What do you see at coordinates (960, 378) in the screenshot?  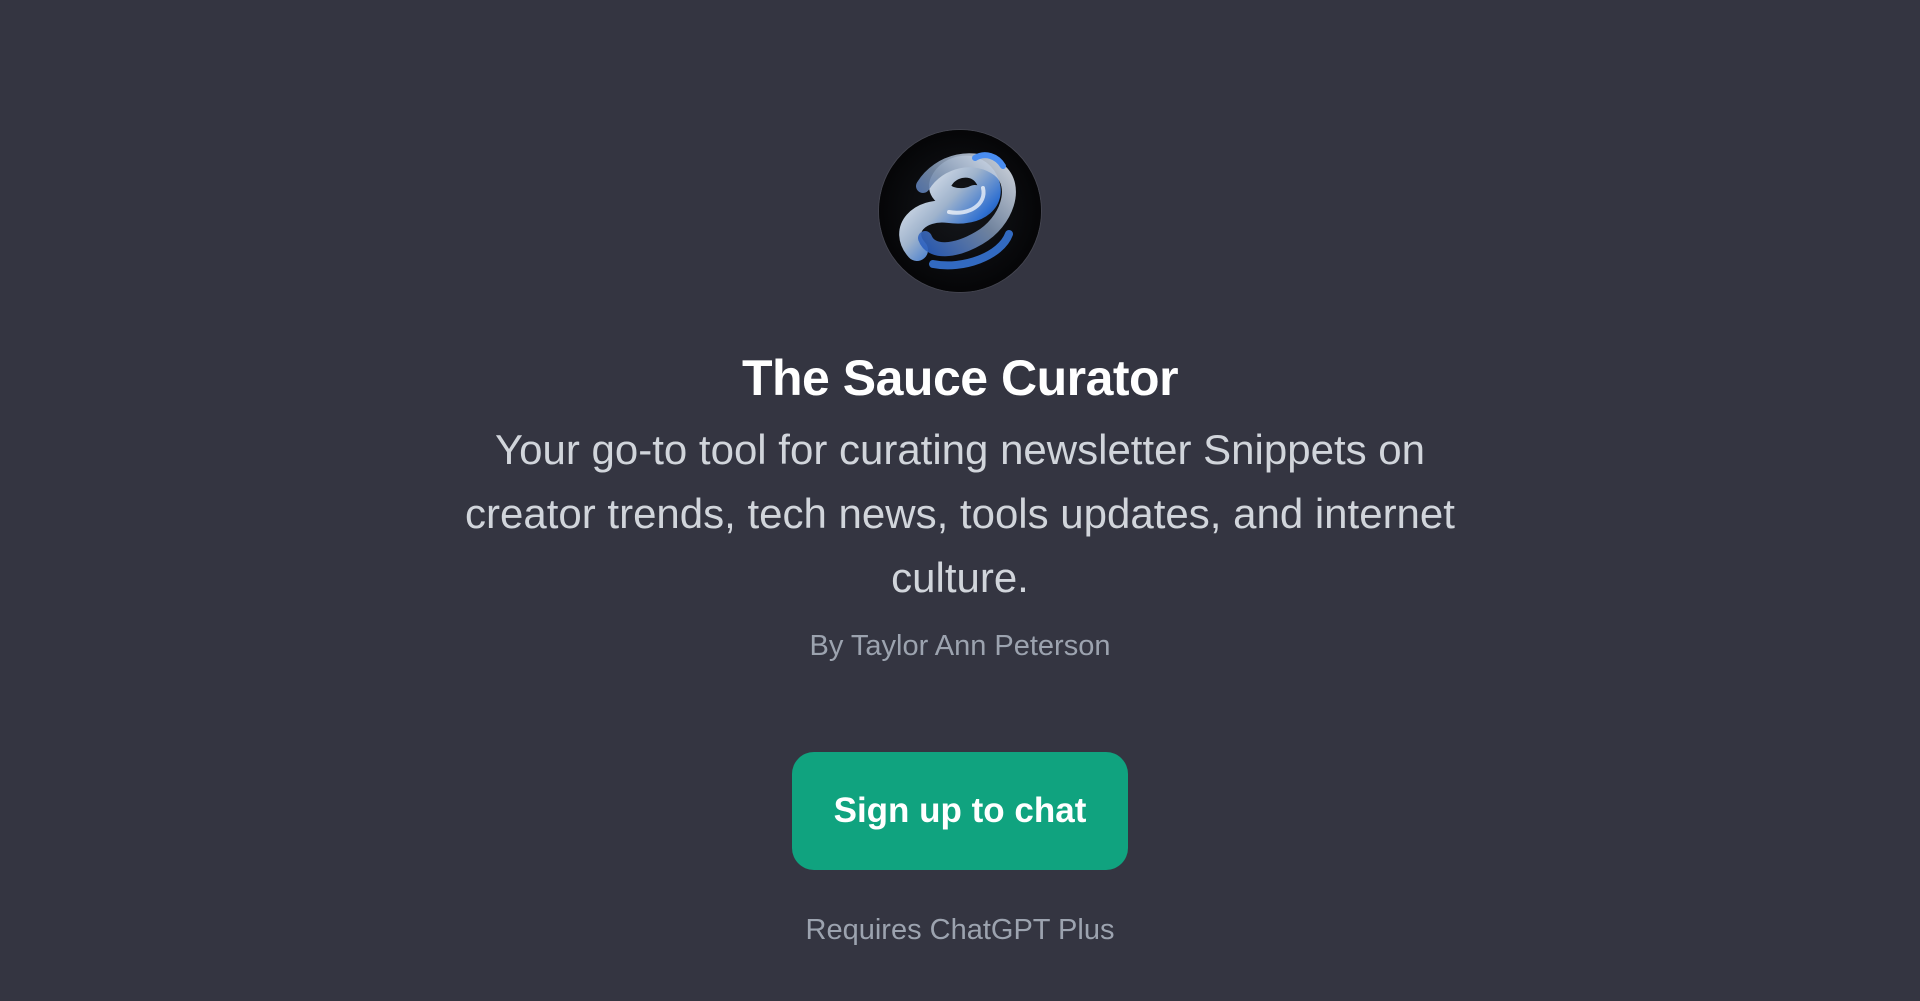 I see `gpt-title: The Sauce Curator` at bounding box center [960, 378].